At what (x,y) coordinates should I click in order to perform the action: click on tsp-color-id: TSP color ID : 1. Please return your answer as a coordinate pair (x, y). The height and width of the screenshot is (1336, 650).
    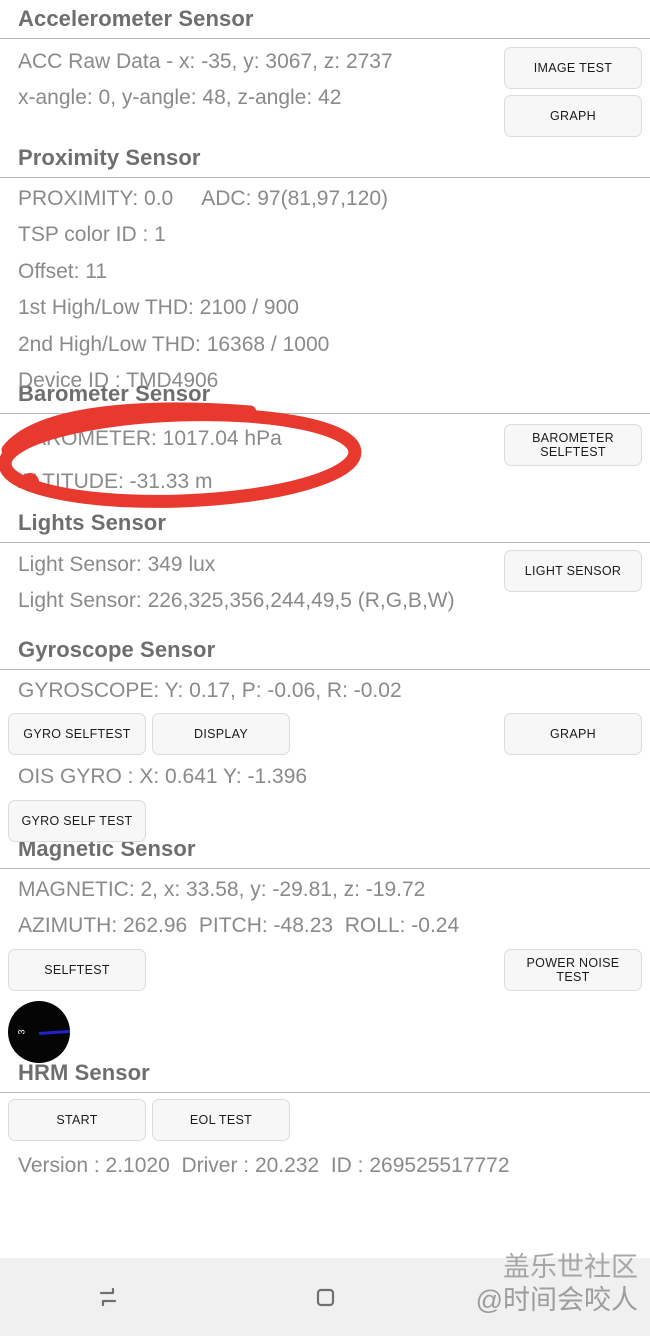
    Looking at the image, I should click on (92, 235).